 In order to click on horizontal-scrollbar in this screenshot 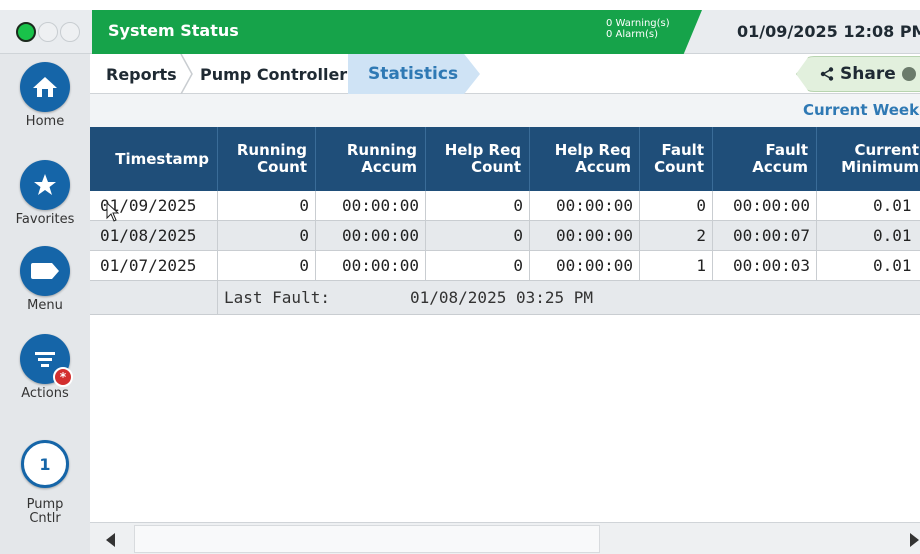, I will do `click(505, 538)`.